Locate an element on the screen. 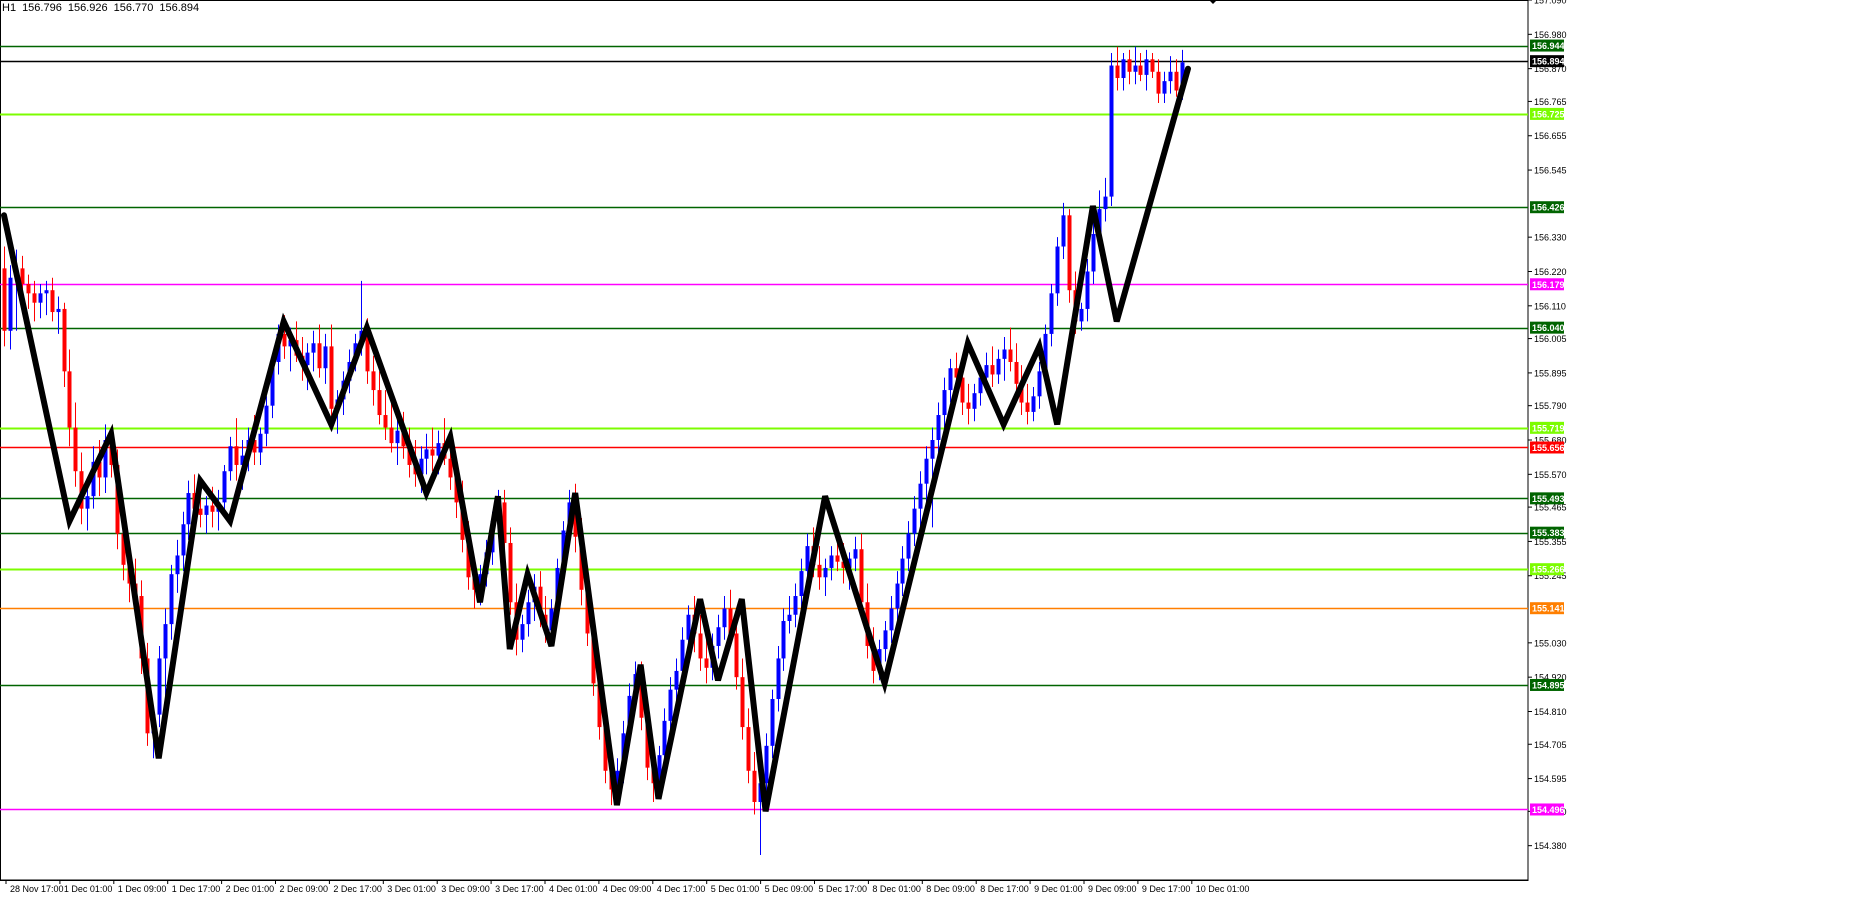  x-tick-label: 8 Dec 17:00 is located at coordinates (1004, 889).